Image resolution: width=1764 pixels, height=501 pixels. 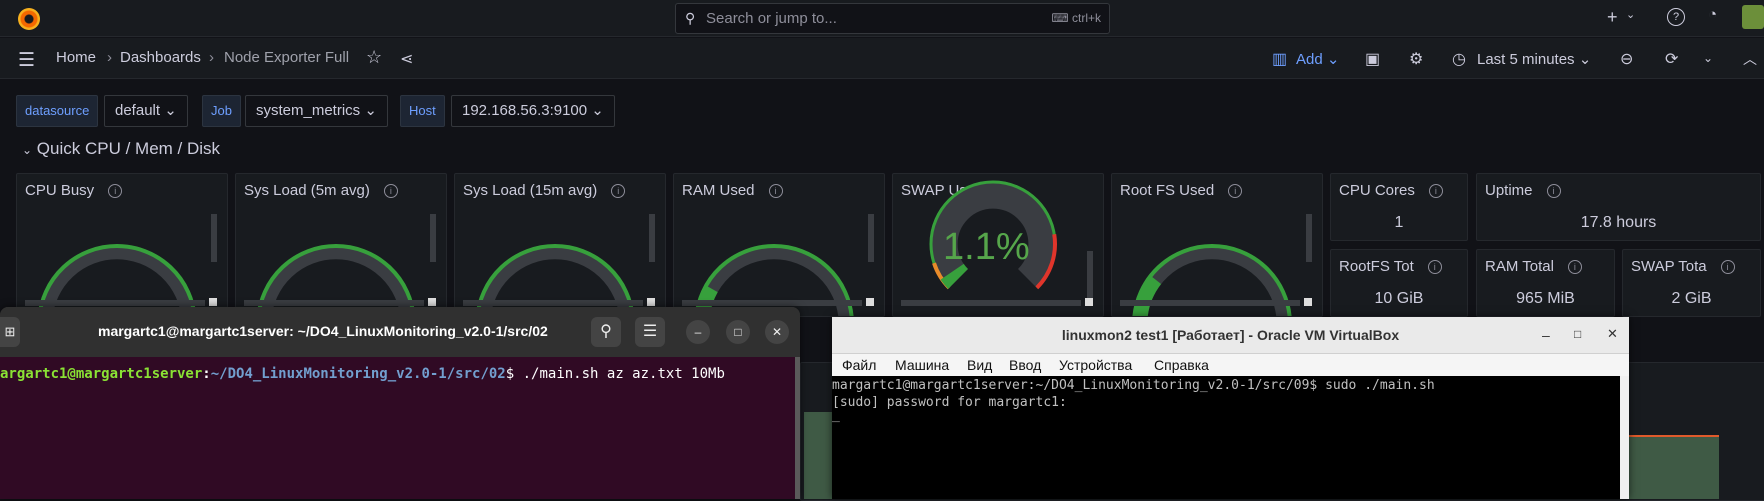 What do you see at coordinates (1317, 59) in the screenshot?
I see `add-button: Add ⌄` at bounding box center [1317, 59].